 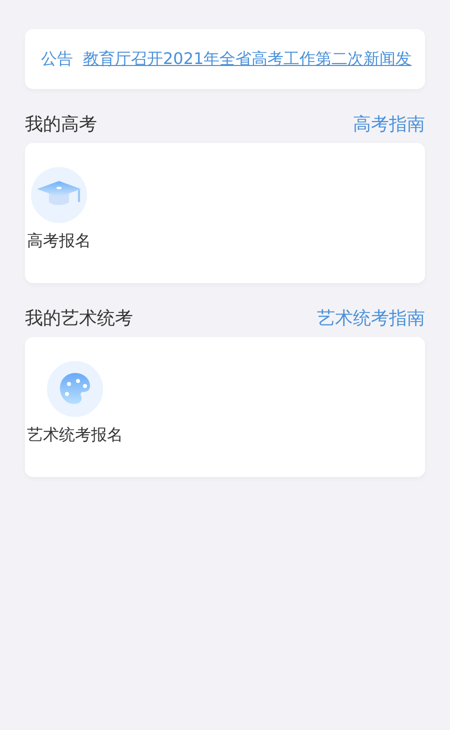 What do you see at coordinates (389, 124) in the screenshot?
I see `guide-link: 高考指南` at bounding box center [389, 124].